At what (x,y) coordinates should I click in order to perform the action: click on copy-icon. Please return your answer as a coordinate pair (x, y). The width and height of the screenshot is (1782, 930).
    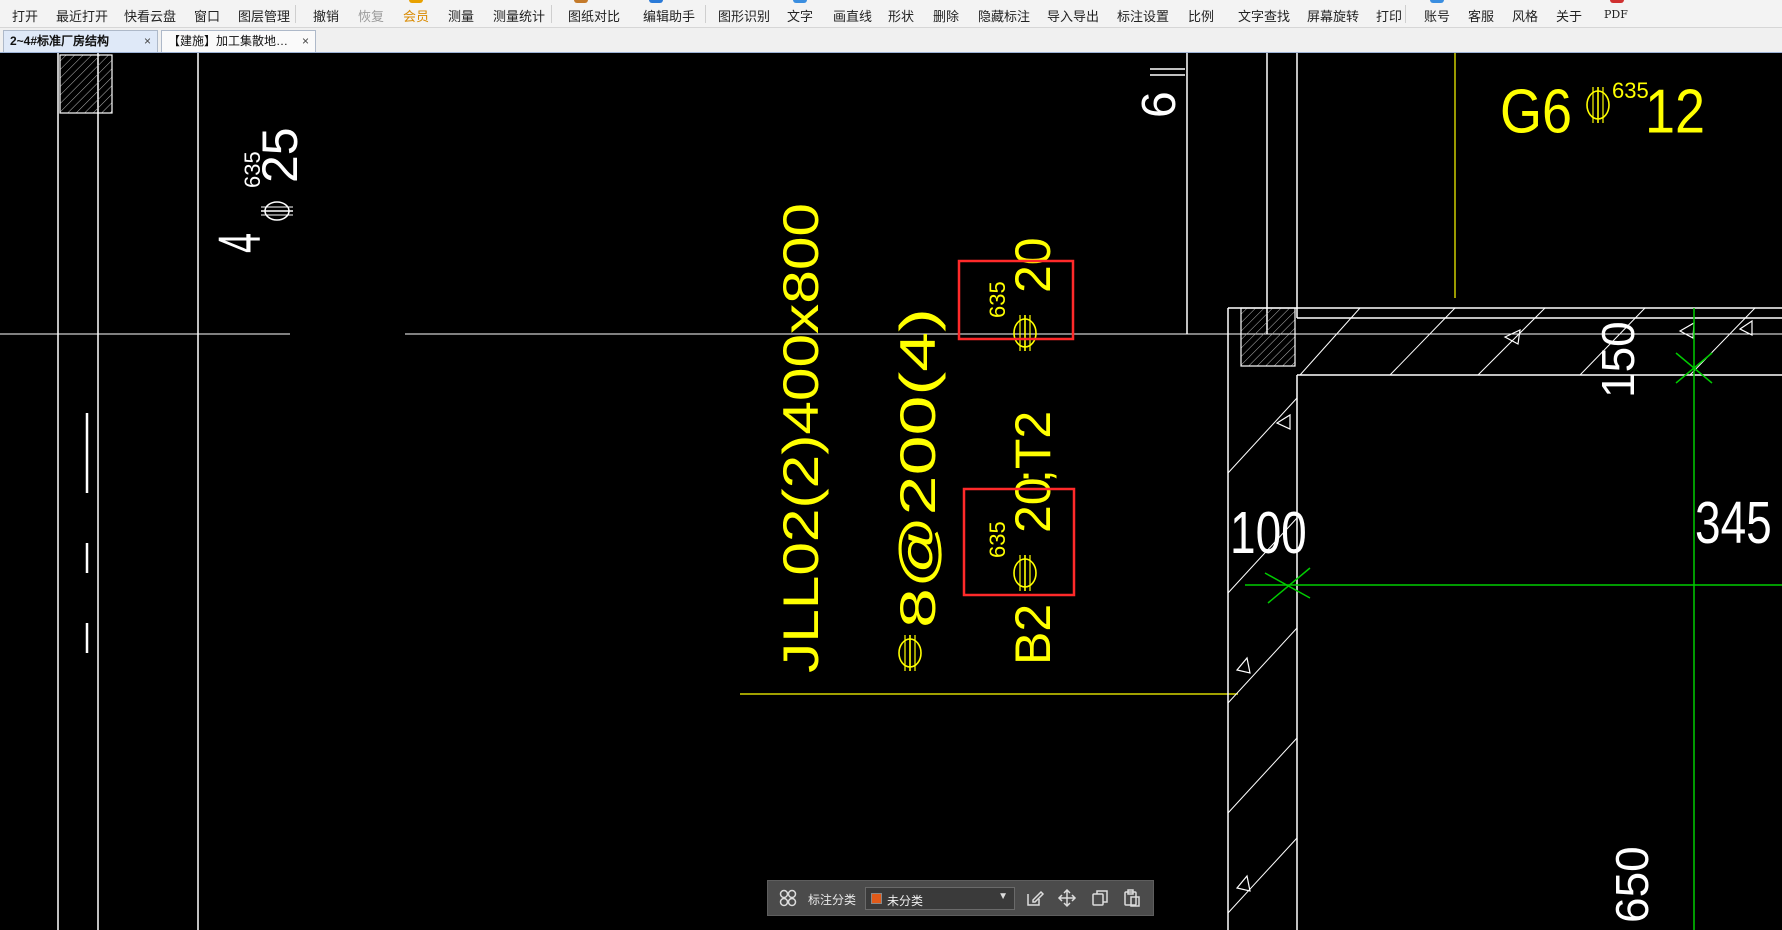
    Looking at the image, I should click on (1100, 898).